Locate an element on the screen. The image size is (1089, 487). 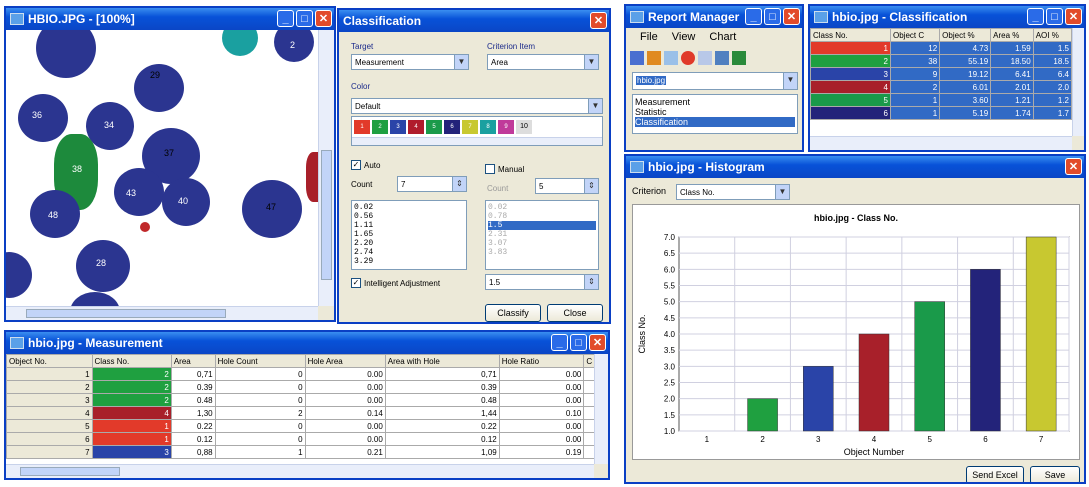
color-swatch: 2 is located at coordinates (380, 127).